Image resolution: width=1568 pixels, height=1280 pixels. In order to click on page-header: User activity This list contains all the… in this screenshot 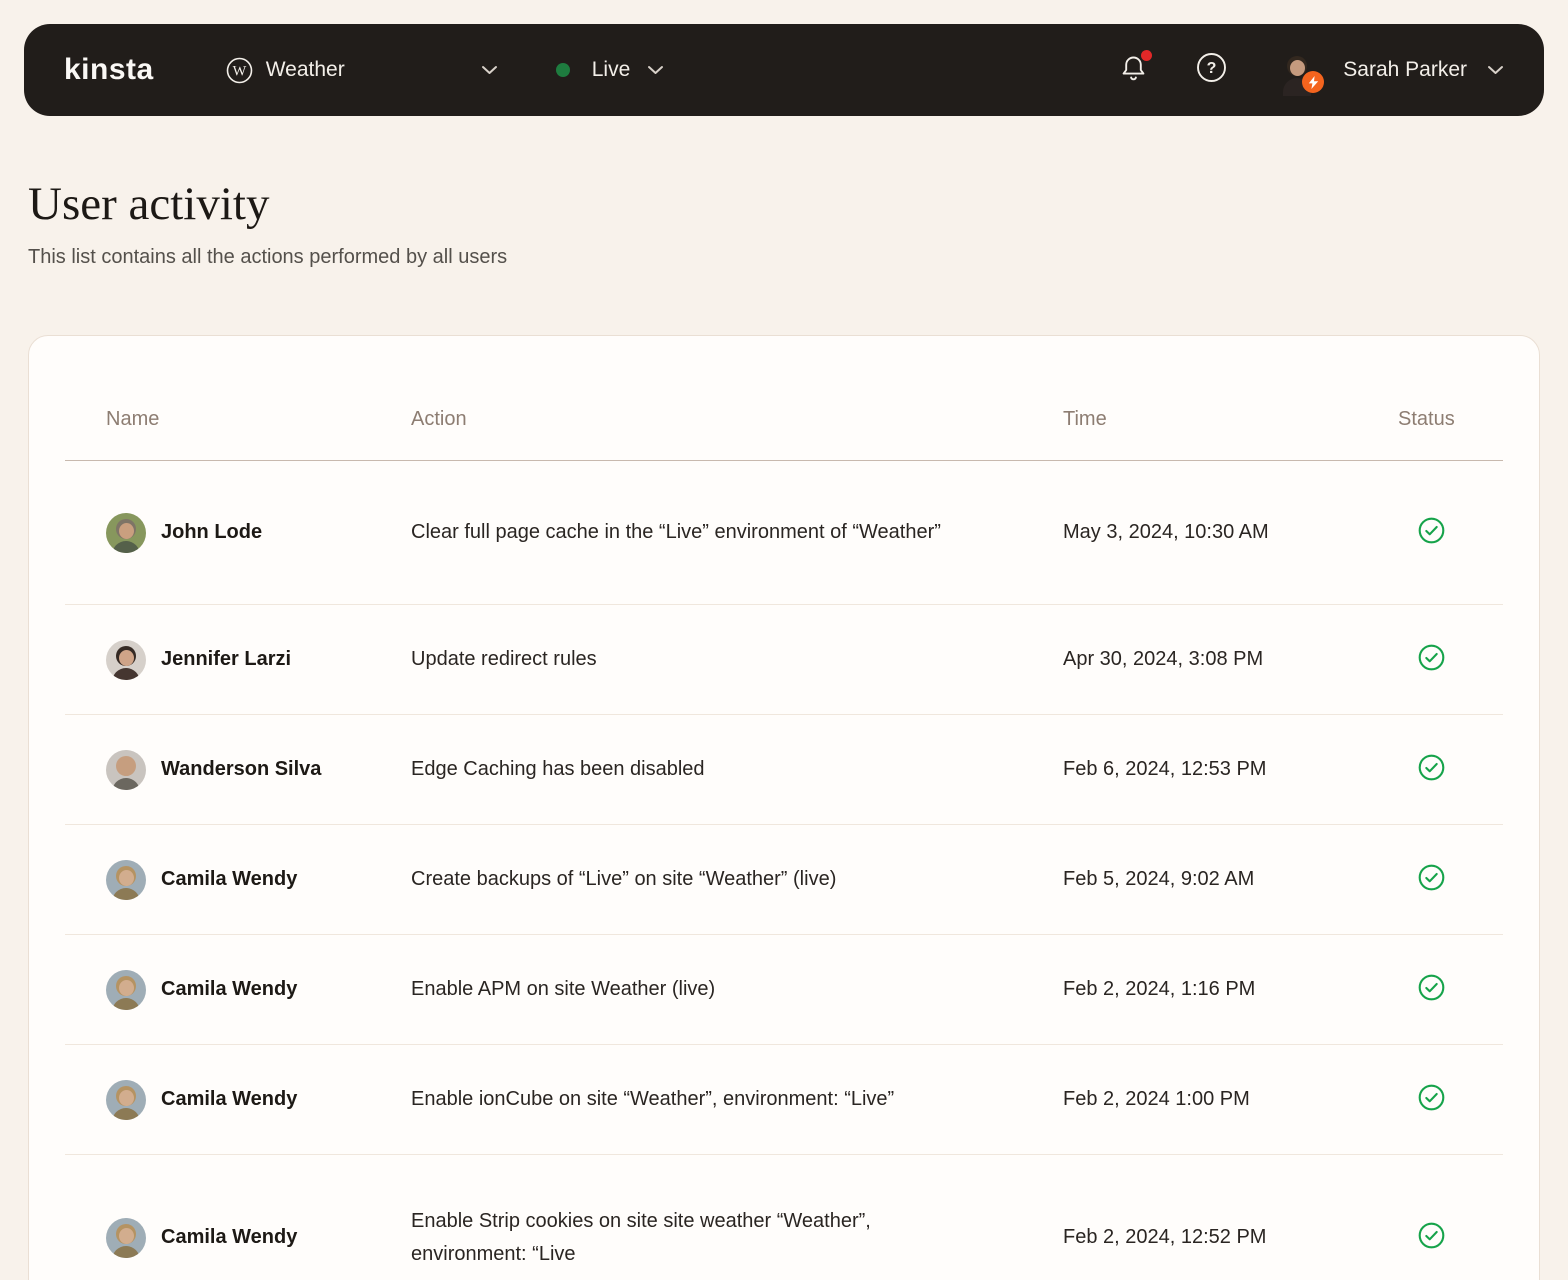, I will do `click(784, 222)`.